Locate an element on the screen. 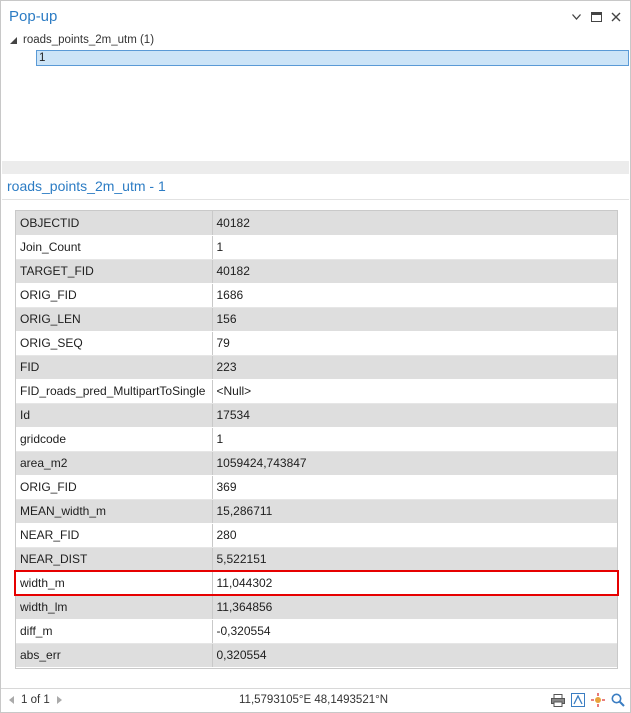 The height and width of the screenshot is (713, 631). field-name: NEAR_FID is located at coordinates (114, 535).